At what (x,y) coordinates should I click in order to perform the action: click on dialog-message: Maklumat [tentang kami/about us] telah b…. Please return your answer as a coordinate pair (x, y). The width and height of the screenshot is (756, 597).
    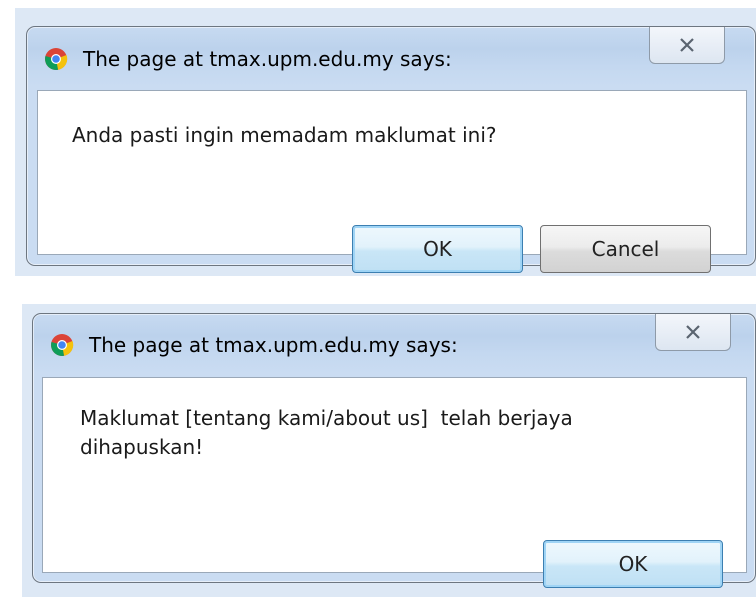
    Looking at the image, I should click on (360, 433).